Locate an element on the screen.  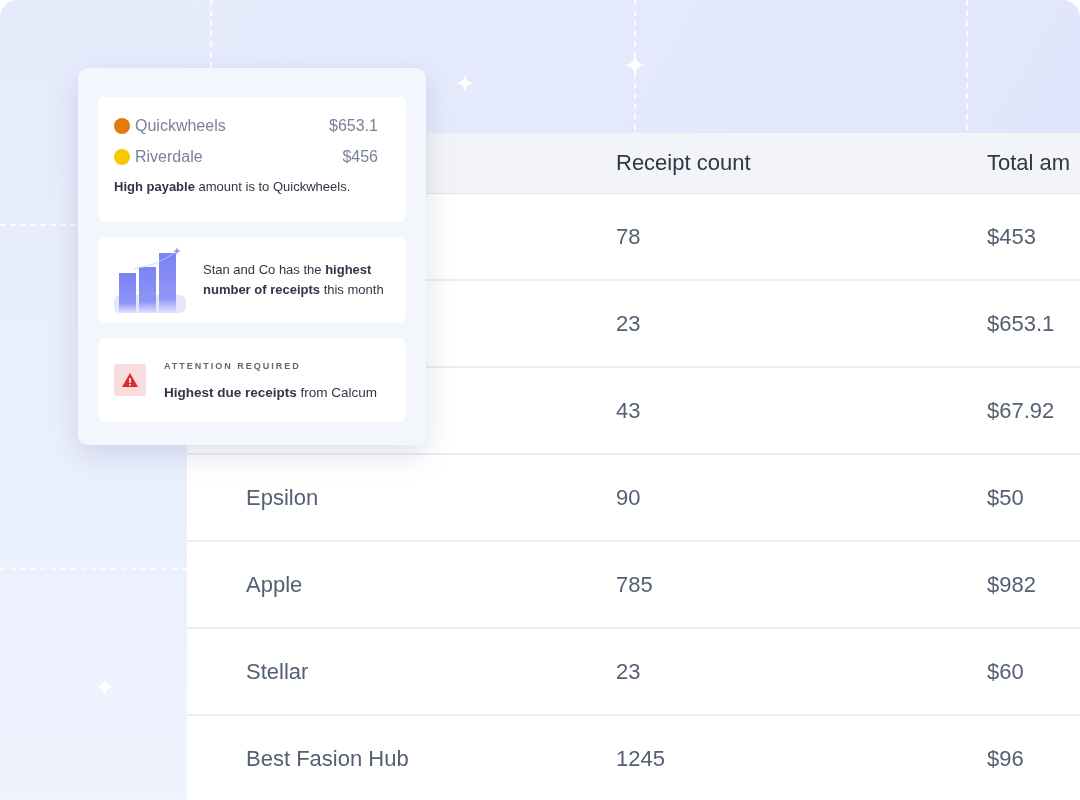
table-cell: Apple is located at coordinates (274, 584).